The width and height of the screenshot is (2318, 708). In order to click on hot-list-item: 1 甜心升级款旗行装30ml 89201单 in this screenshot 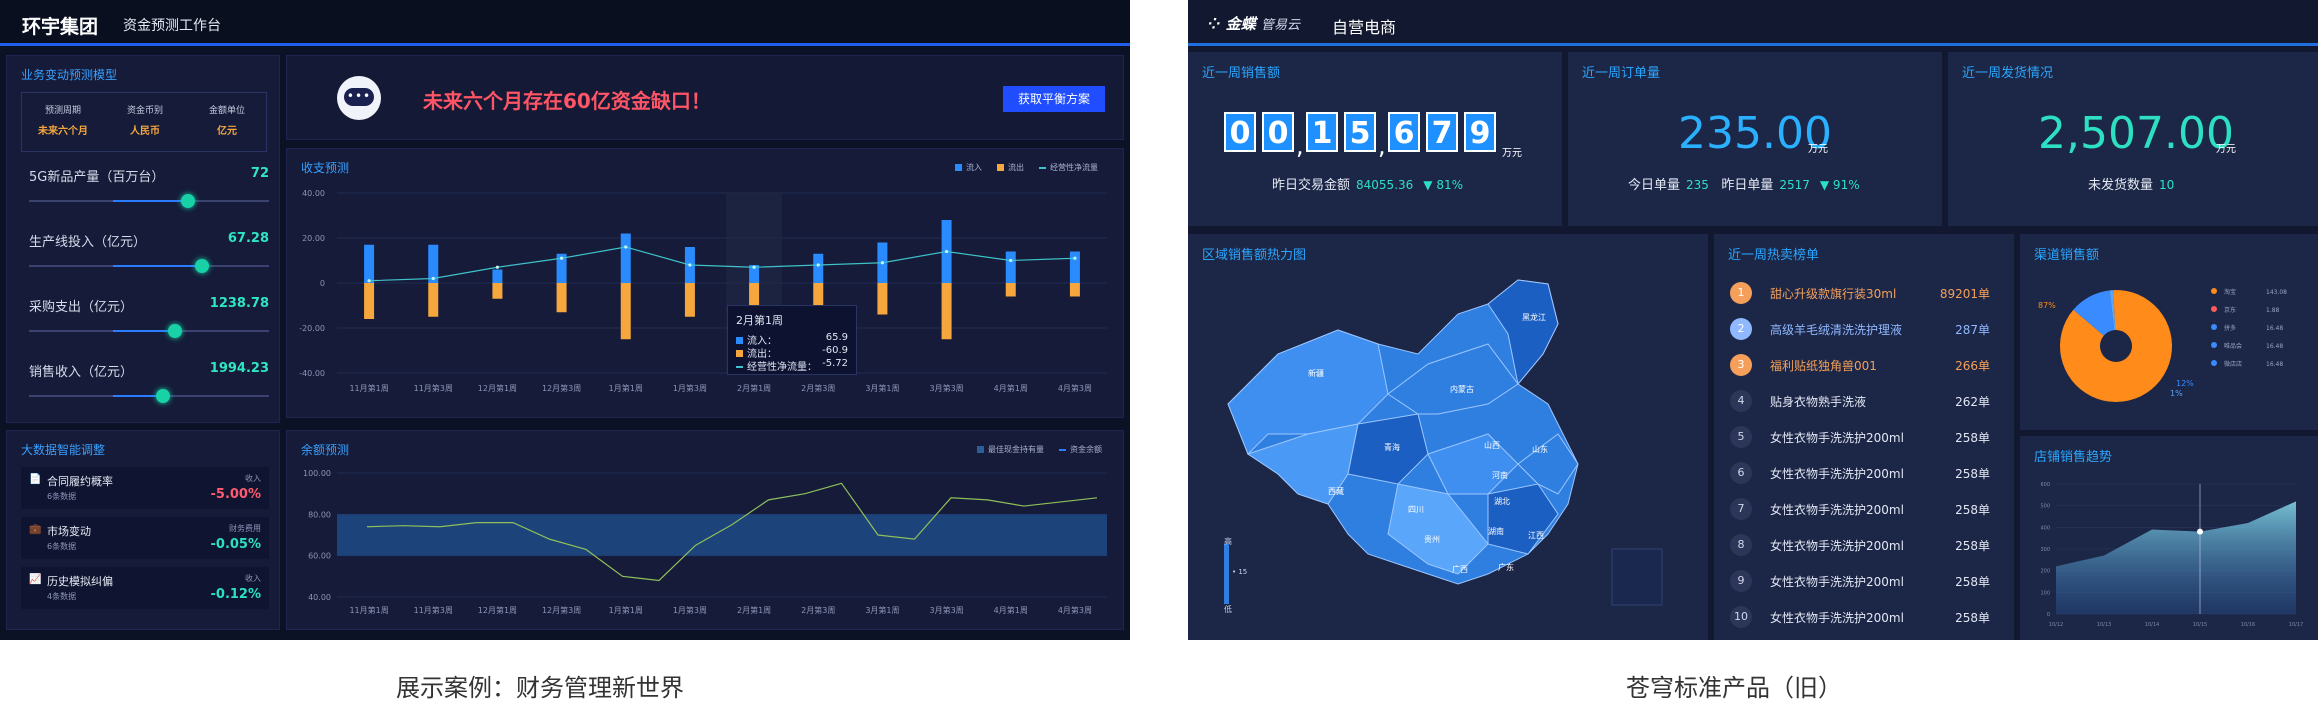, I will do `click(1859, 294)`.